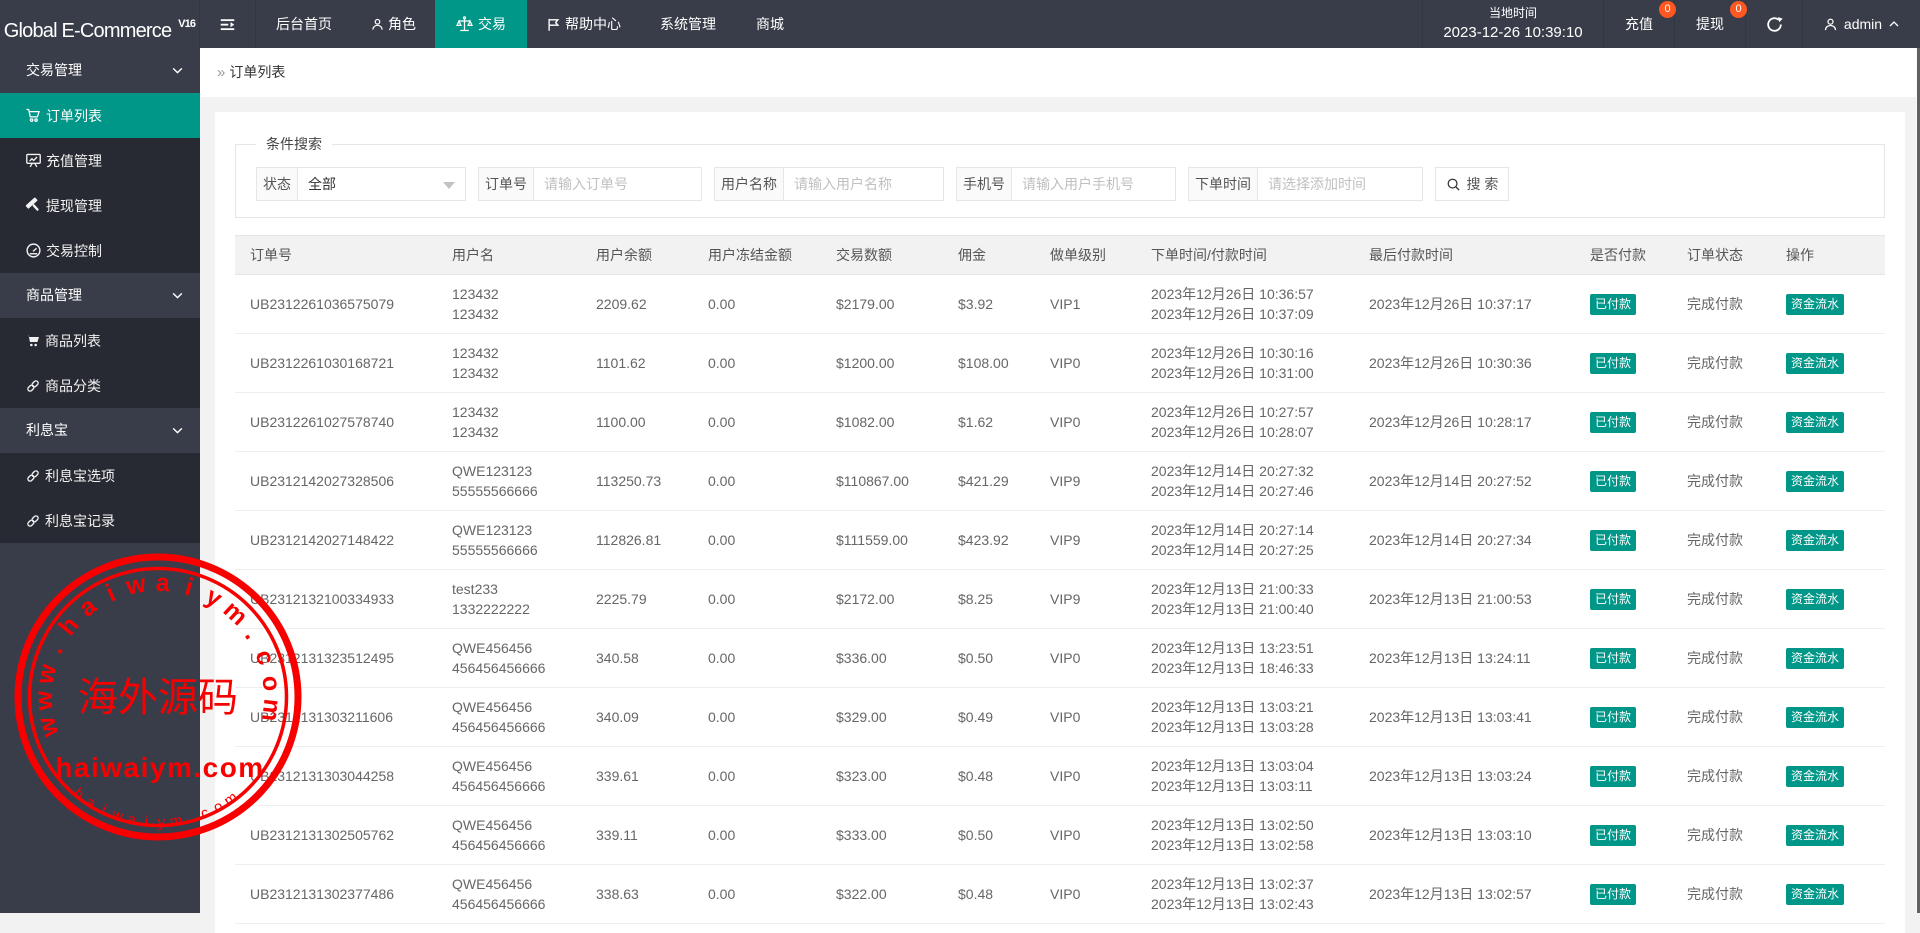 The image size is (1920, 933). I want to click on svg-text: 海外源码, so click(158, 697).